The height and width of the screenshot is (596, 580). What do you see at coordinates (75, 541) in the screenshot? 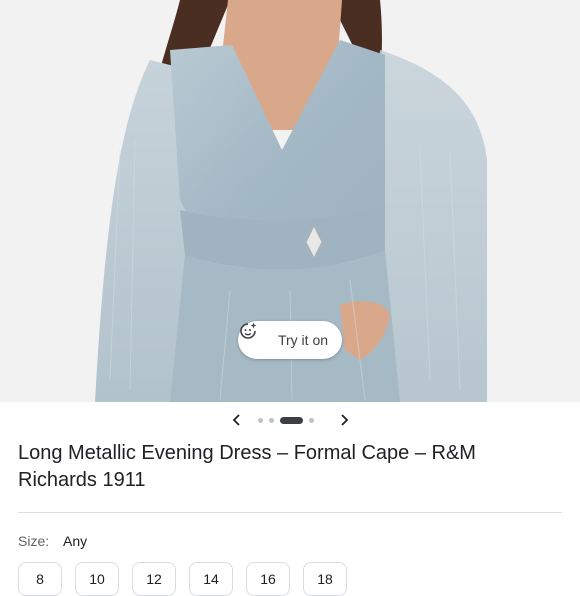
I see `size-value: Any` at bounding box center [75, 541].